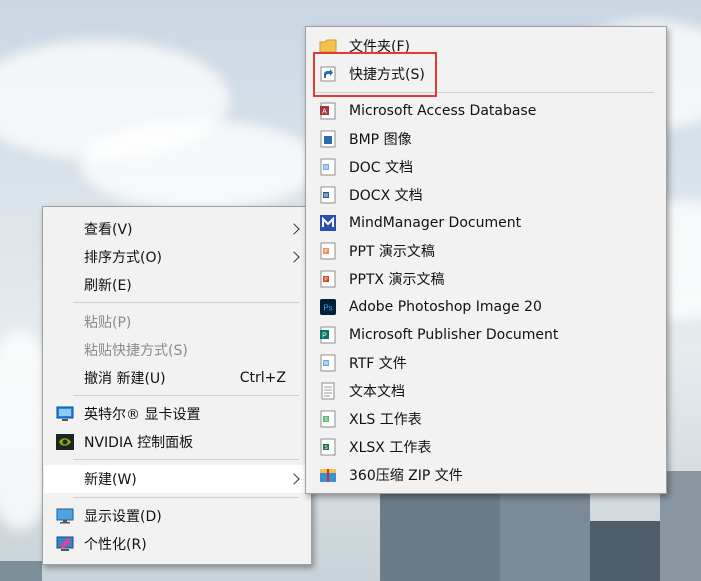 The height and width of the screenshot is (581, 701). I want to click on submenu-item-label: 360压缩 ZIP 文件, so click(406, 476).